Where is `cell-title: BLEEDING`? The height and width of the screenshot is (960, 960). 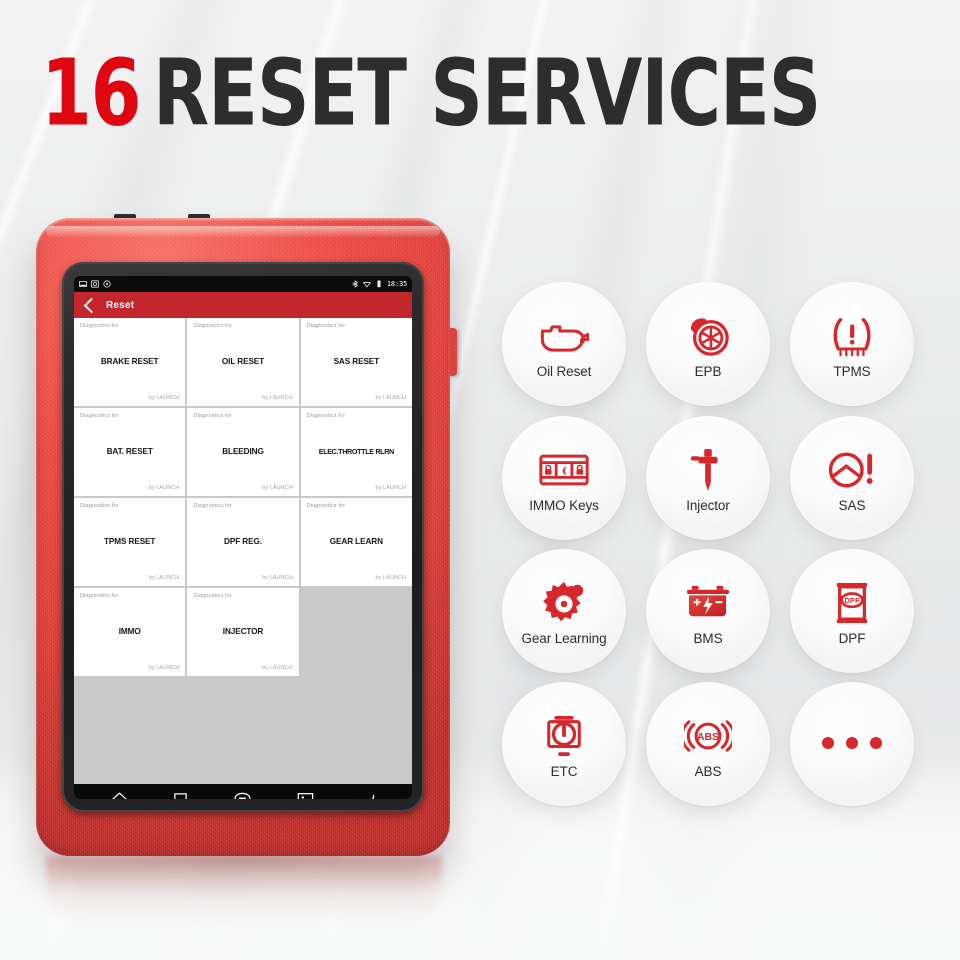 cell-title: BLEEDING is located at coordinates (243, 451).